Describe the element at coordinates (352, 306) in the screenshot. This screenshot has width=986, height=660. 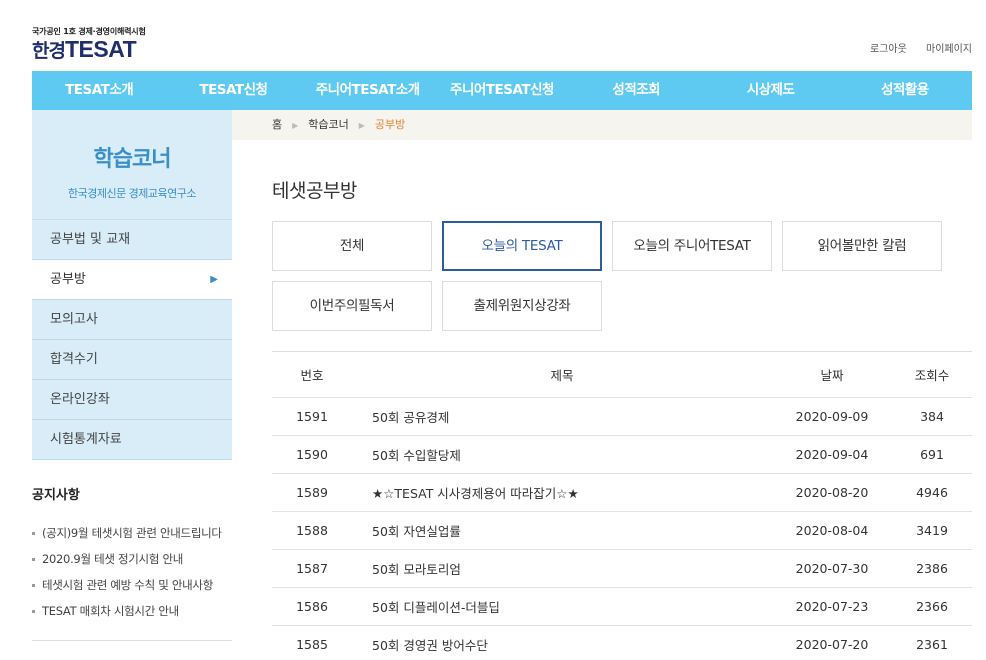
I see `category-tab-weekly-books: 이번주의필독서` at that location.